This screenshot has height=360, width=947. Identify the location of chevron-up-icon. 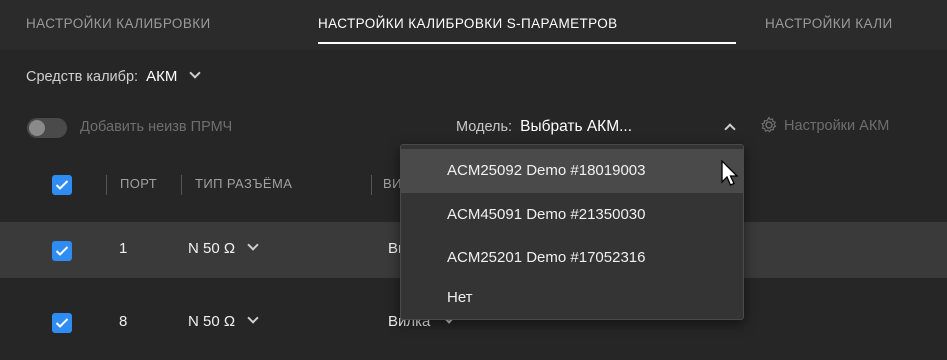
(730, 129).